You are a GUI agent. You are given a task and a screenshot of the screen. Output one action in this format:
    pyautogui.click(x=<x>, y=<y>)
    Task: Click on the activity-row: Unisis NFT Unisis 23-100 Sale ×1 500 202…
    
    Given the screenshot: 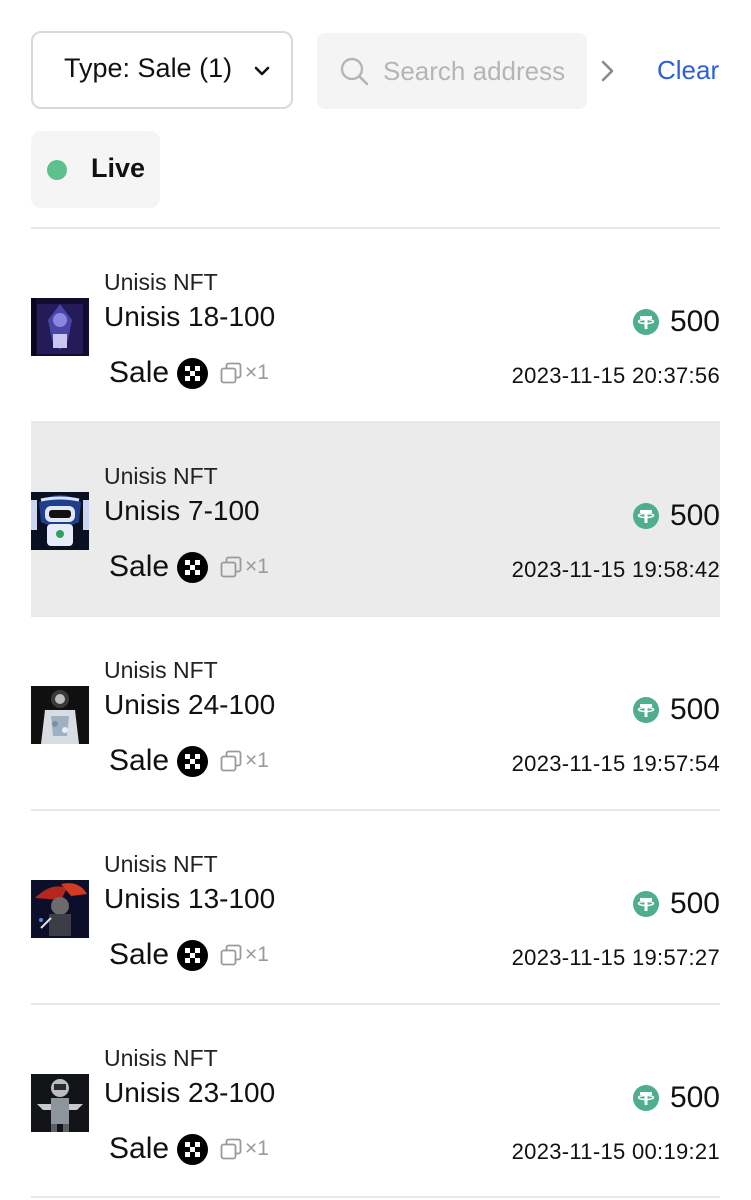 What is the action you would take?
    pyautogui.click(x=375, y=1101)
    